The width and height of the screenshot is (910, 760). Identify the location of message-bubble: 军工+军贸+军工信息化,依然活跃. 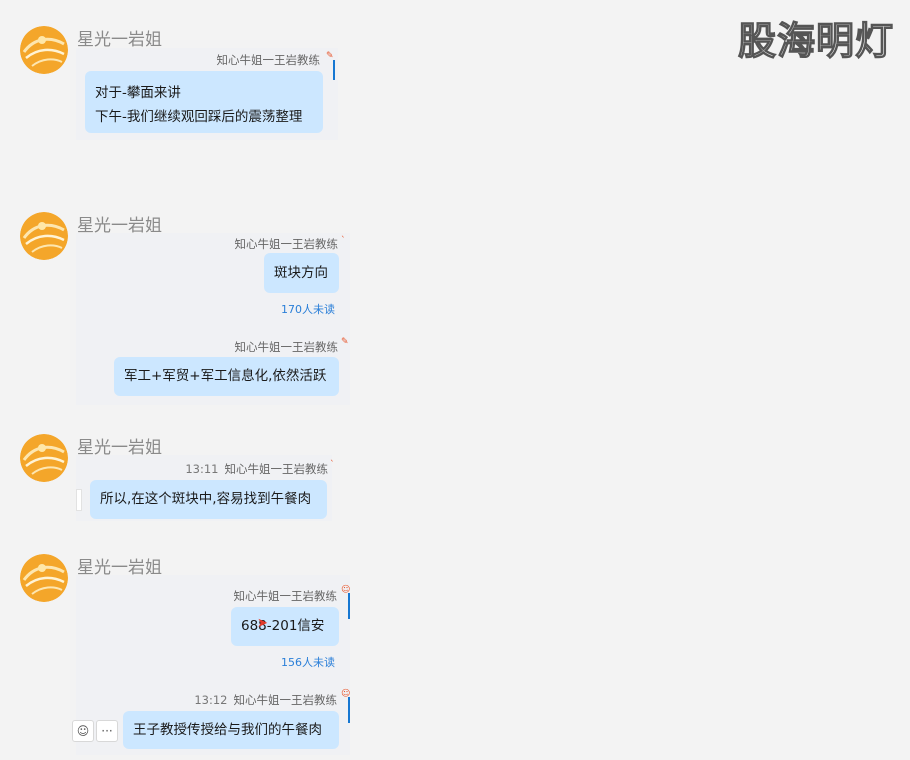
(226, 376).